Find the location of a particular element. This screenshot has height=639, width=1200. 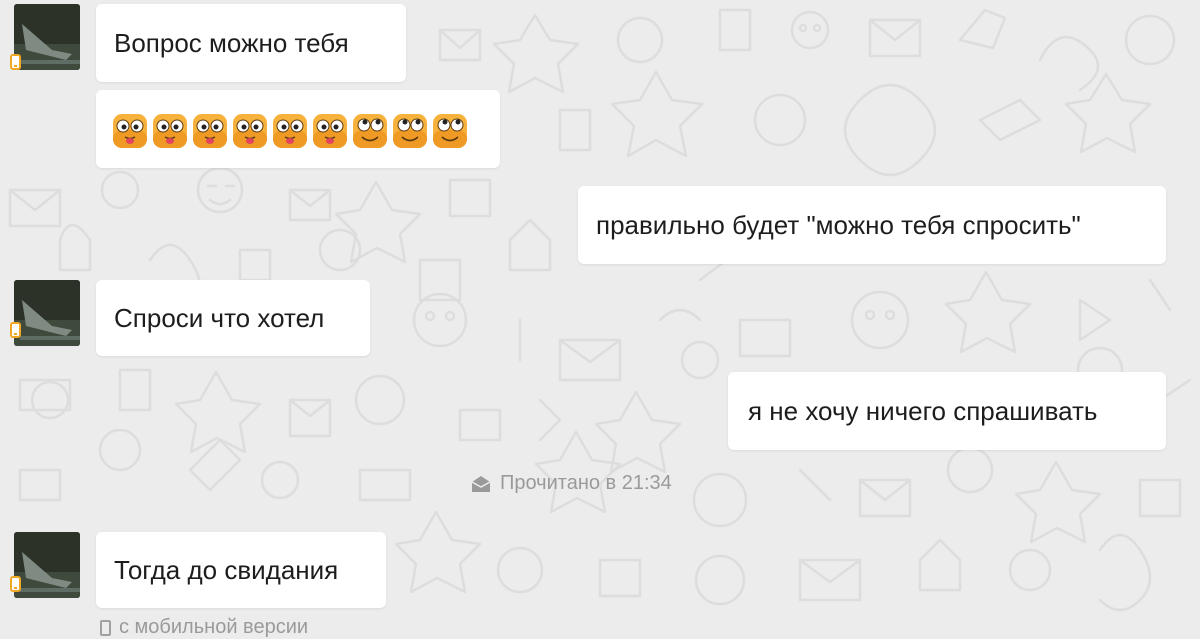

message-text: Тогда до свидания is located at coordinates (226, 570).